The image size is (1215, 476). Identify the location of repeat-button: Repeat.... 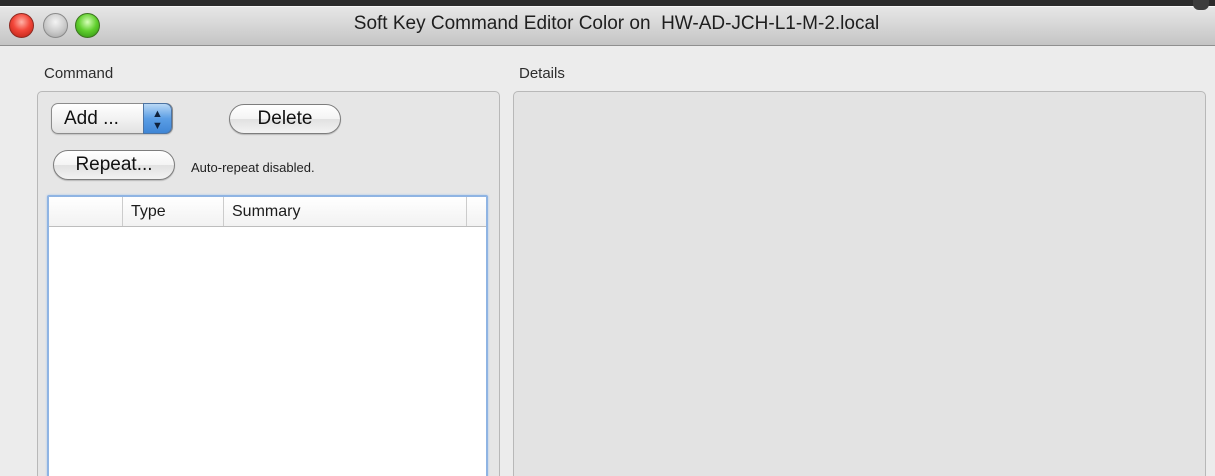
(114, 165).